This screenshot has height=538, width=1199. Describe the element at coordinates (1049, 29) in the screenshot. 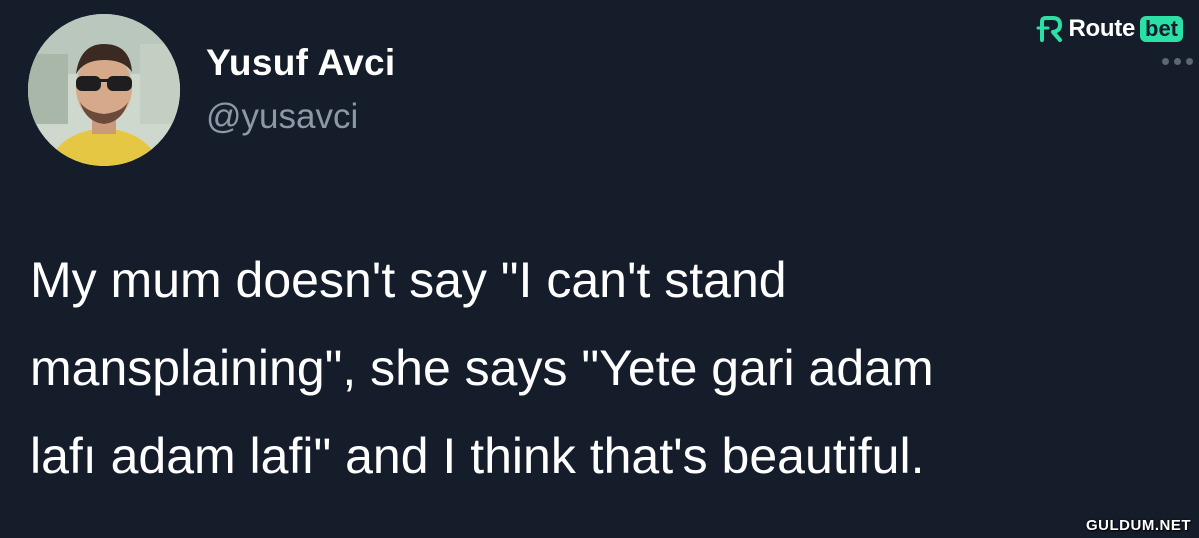

I see `routebet-logo-icon` at that location.